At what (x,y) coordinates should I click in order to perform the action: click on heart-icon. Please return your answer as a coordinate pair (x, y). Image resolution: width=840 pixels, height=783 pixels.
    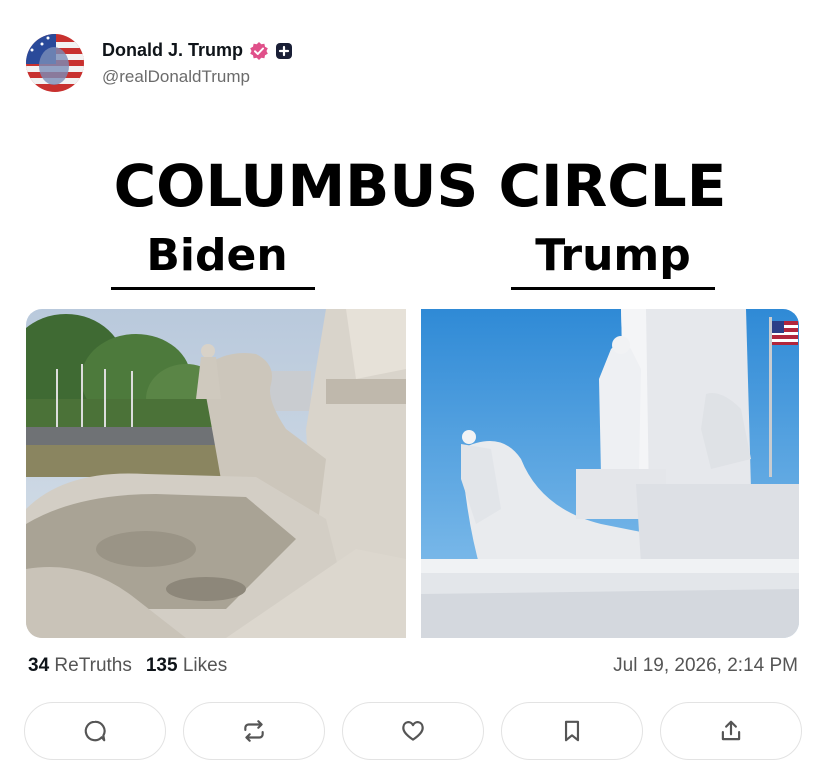
    Looking at the image, I should click on (413, 731).